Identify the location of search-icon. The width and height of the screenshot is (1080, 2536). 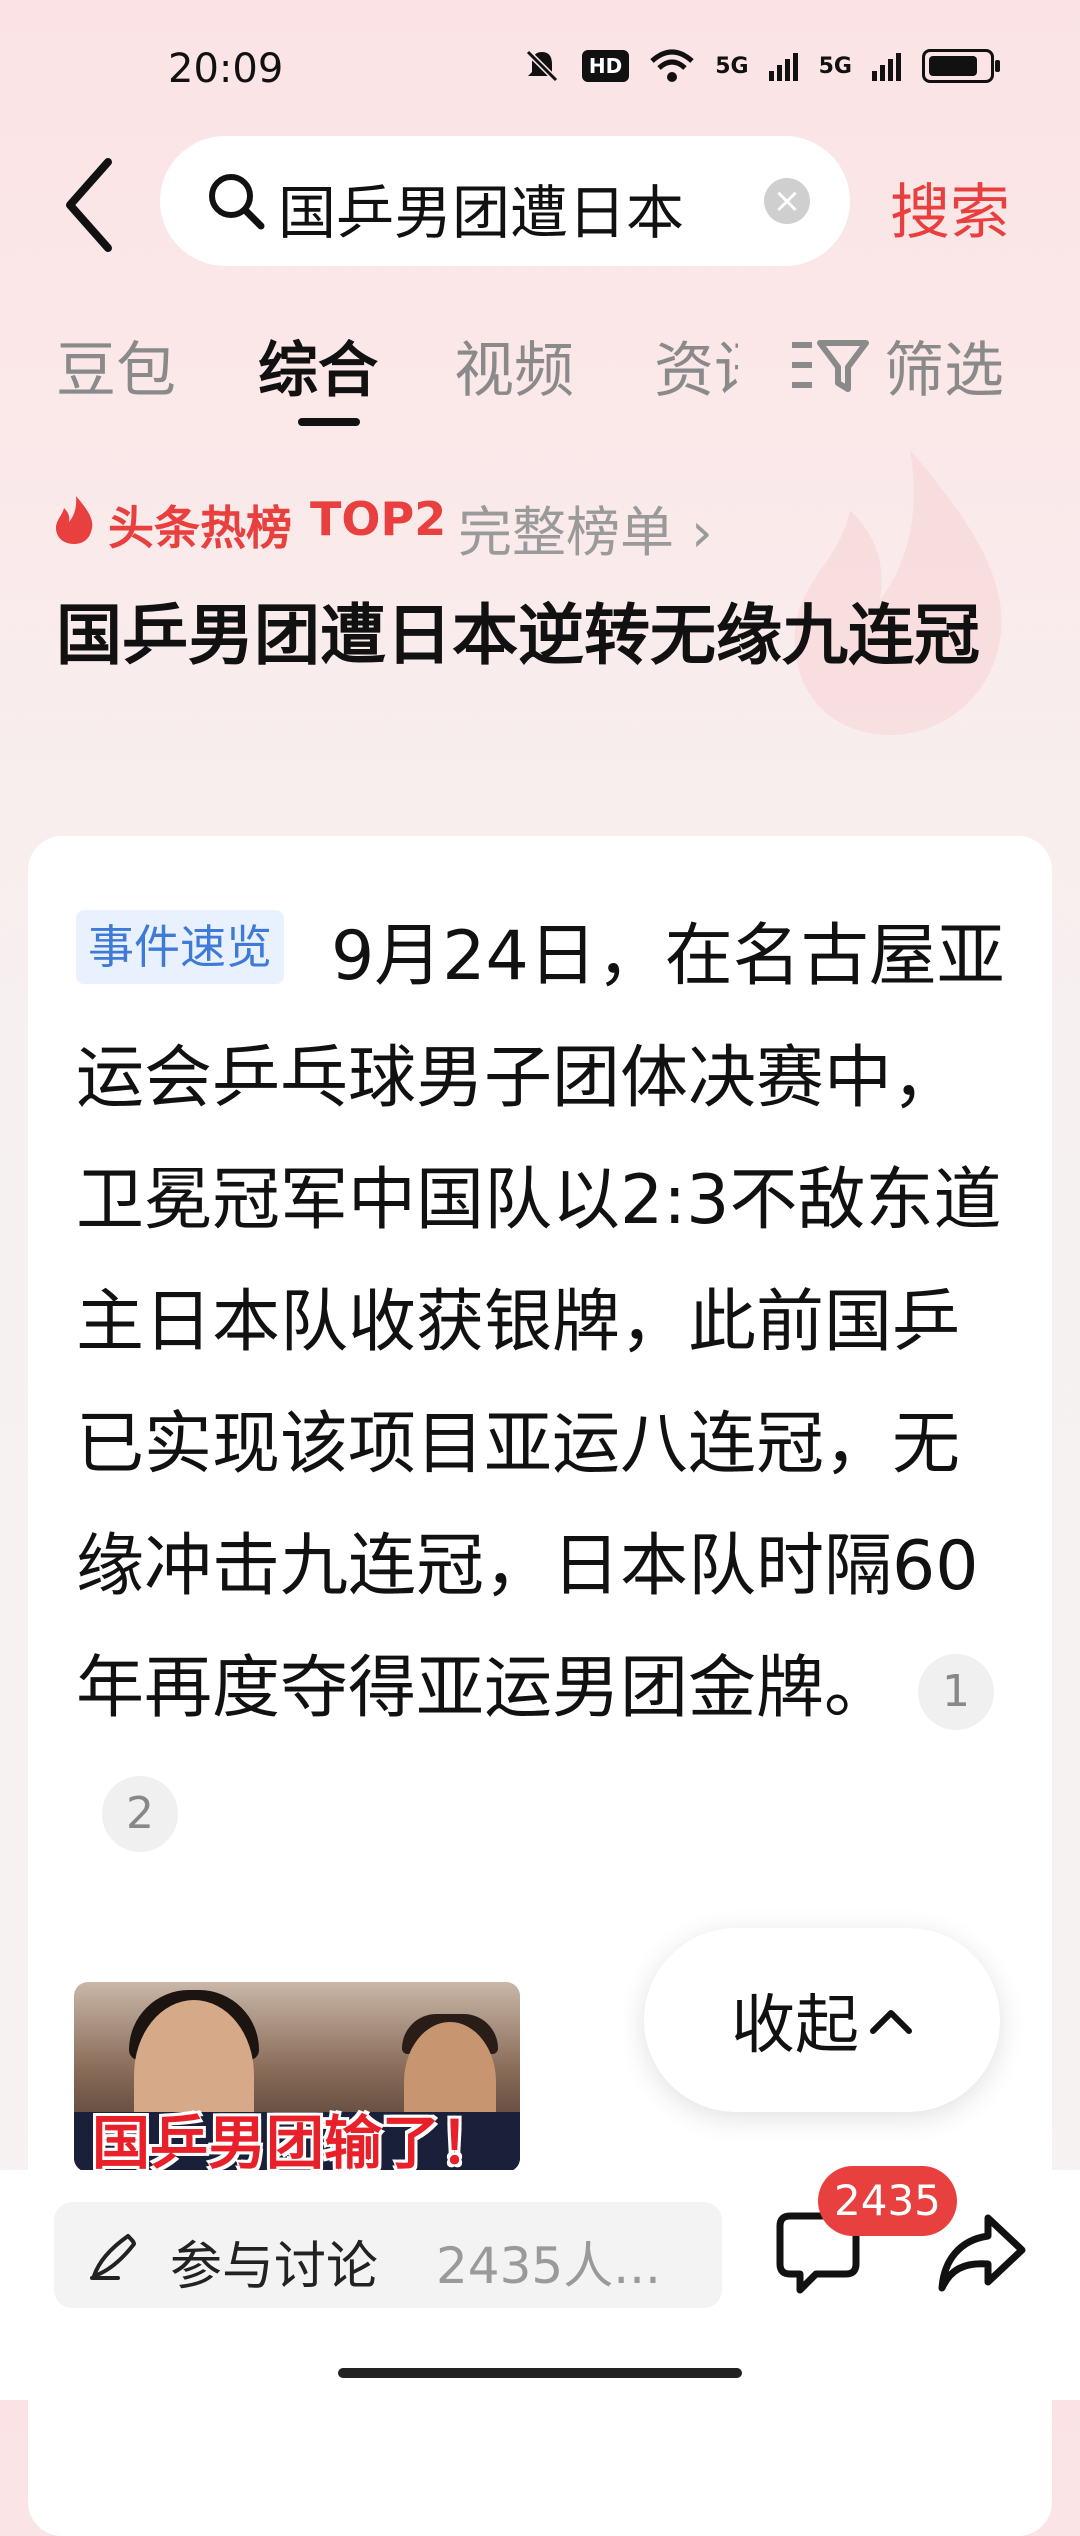
(237, 202).